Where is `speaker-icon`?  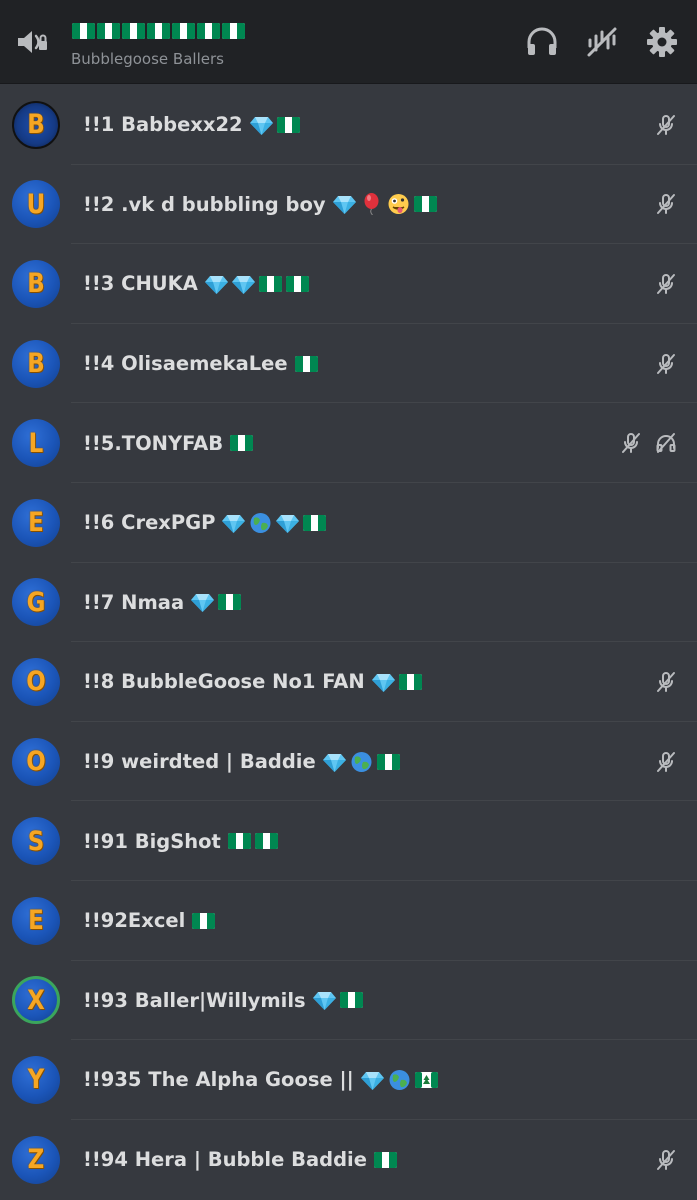
speaker-icon is located at coordinates (32, 42).